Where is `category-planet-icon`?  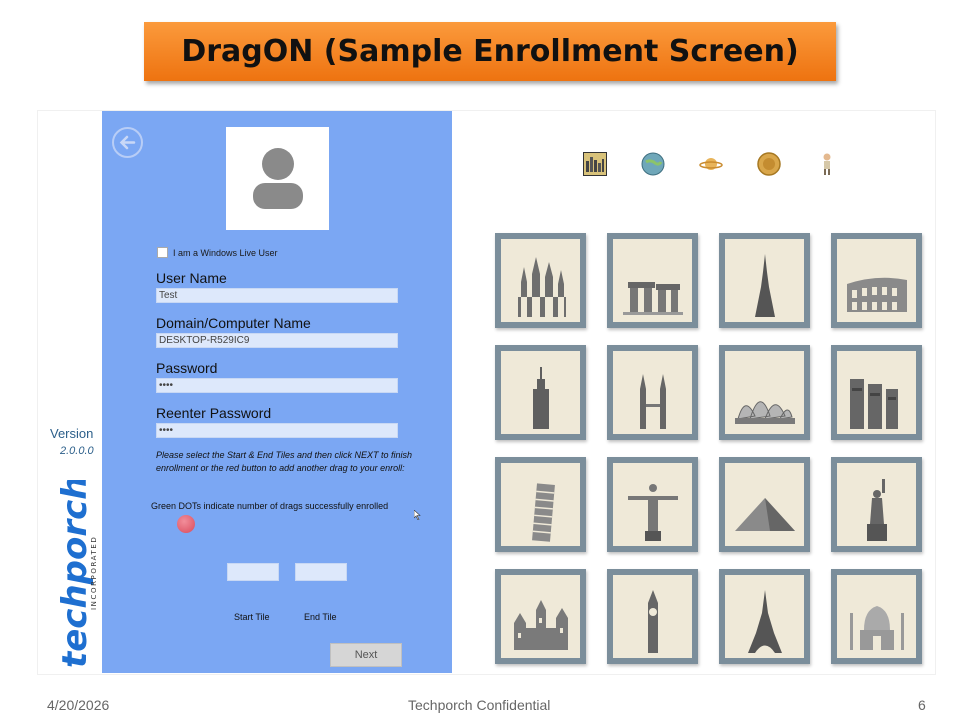 category-planet-icon is located at coordinates (711, 164).